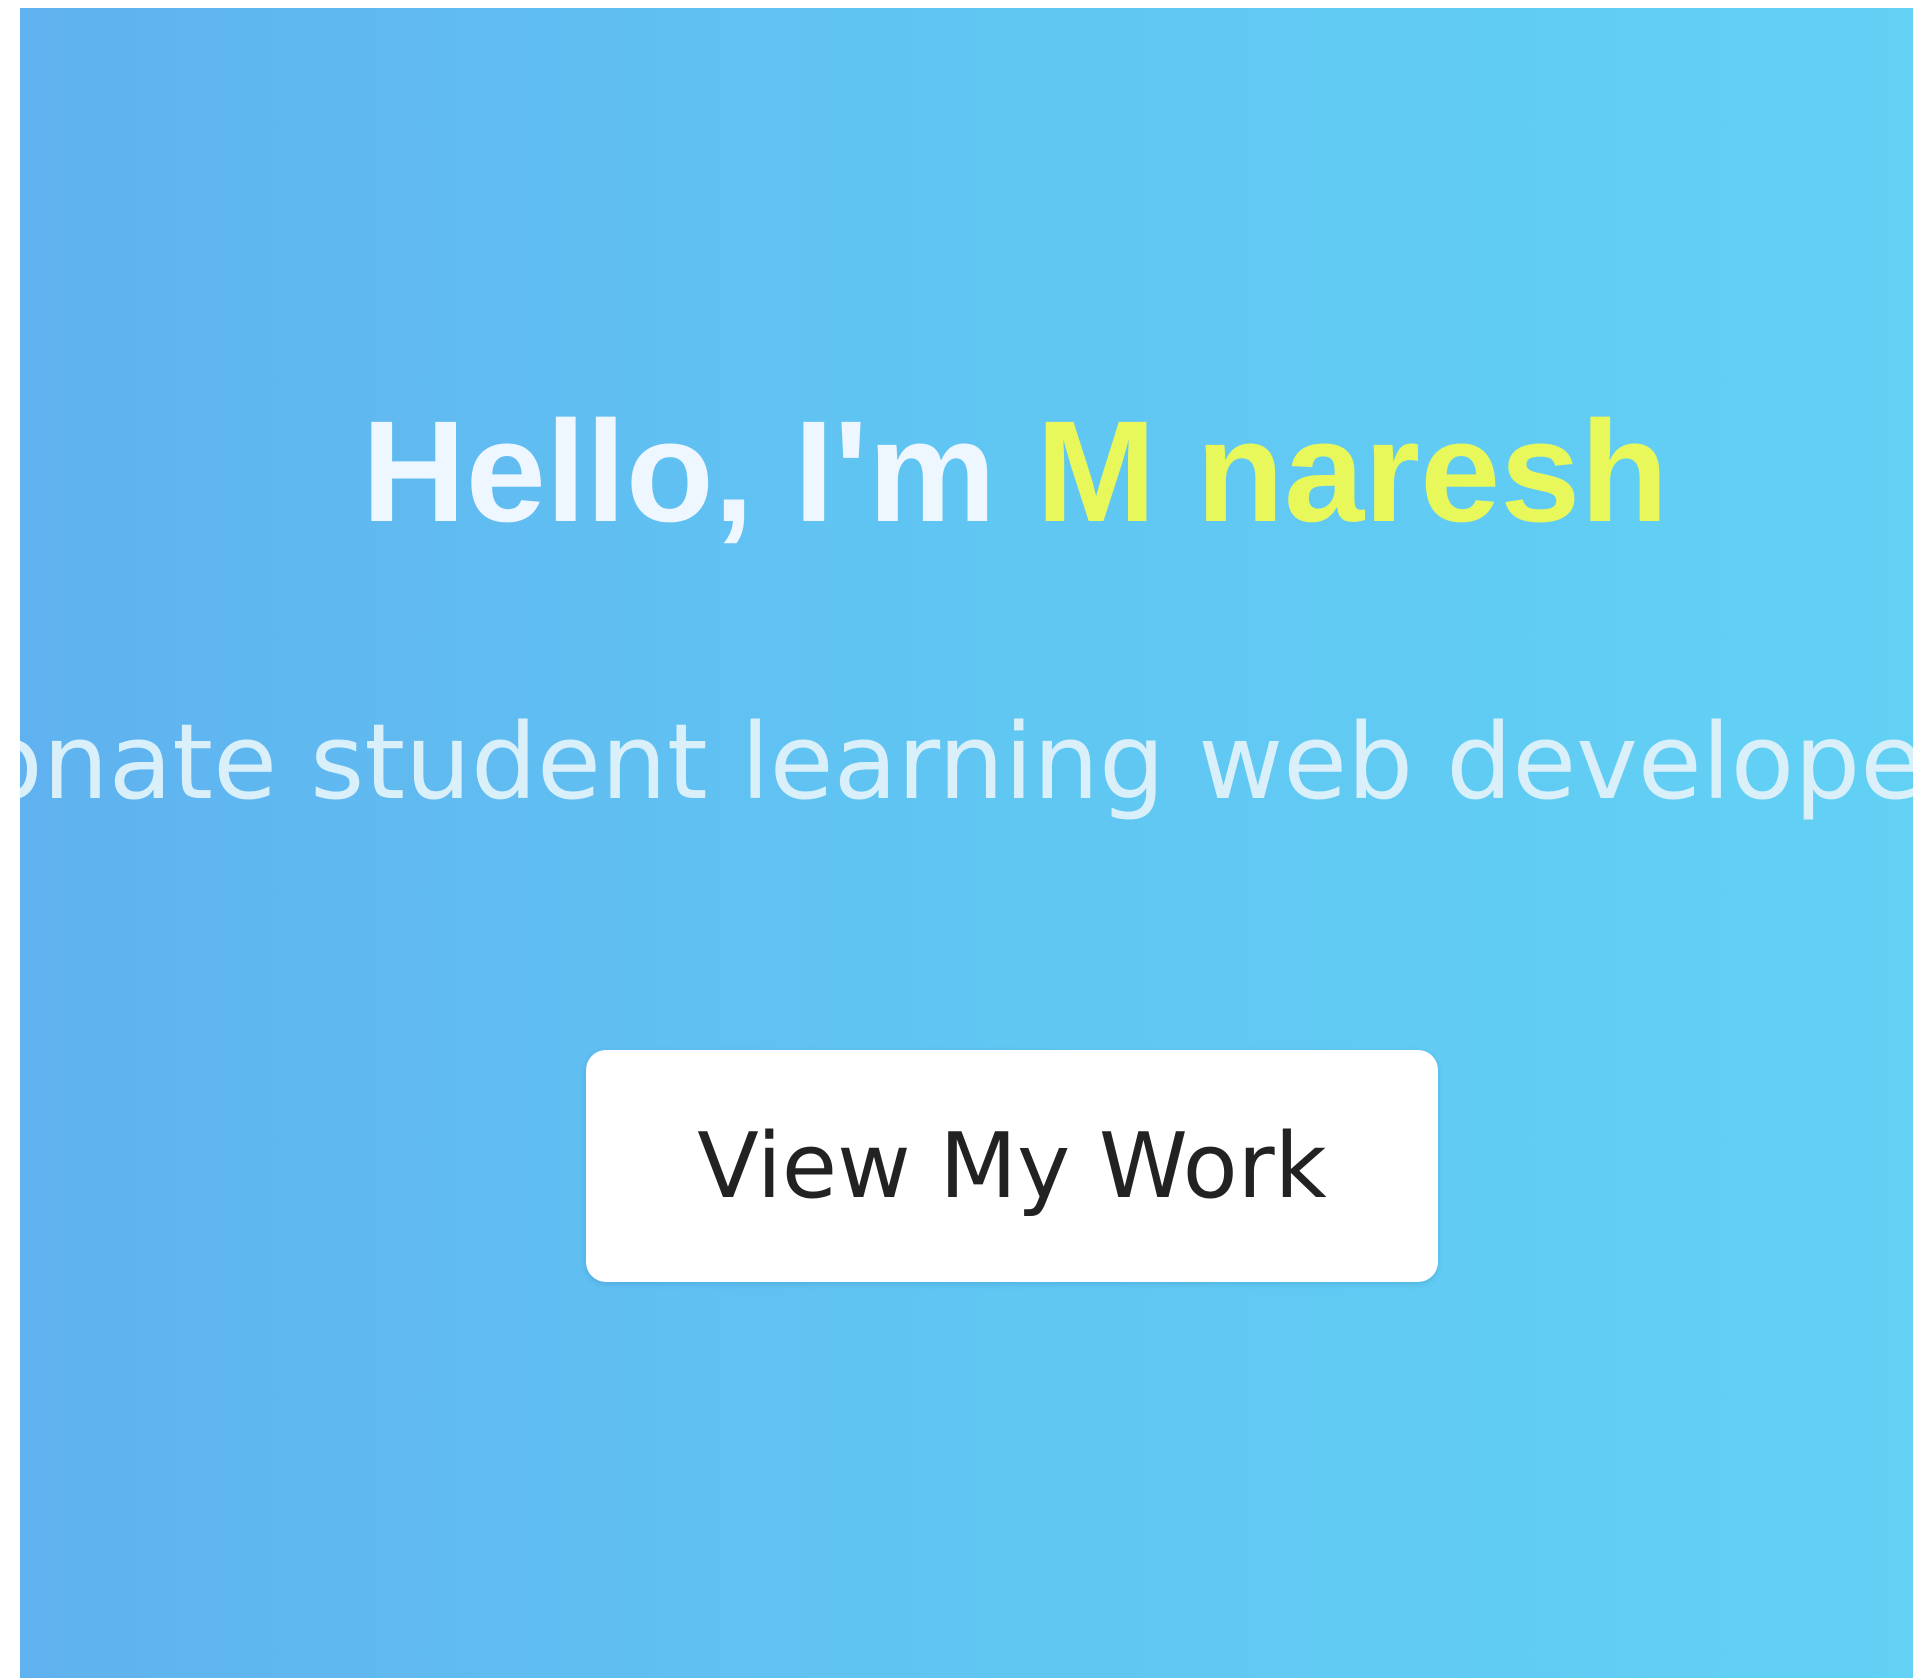  Describe the element at coordinates (679, 471) in the screenshot. I see `greeting-text: Hello, I'm` at that location.